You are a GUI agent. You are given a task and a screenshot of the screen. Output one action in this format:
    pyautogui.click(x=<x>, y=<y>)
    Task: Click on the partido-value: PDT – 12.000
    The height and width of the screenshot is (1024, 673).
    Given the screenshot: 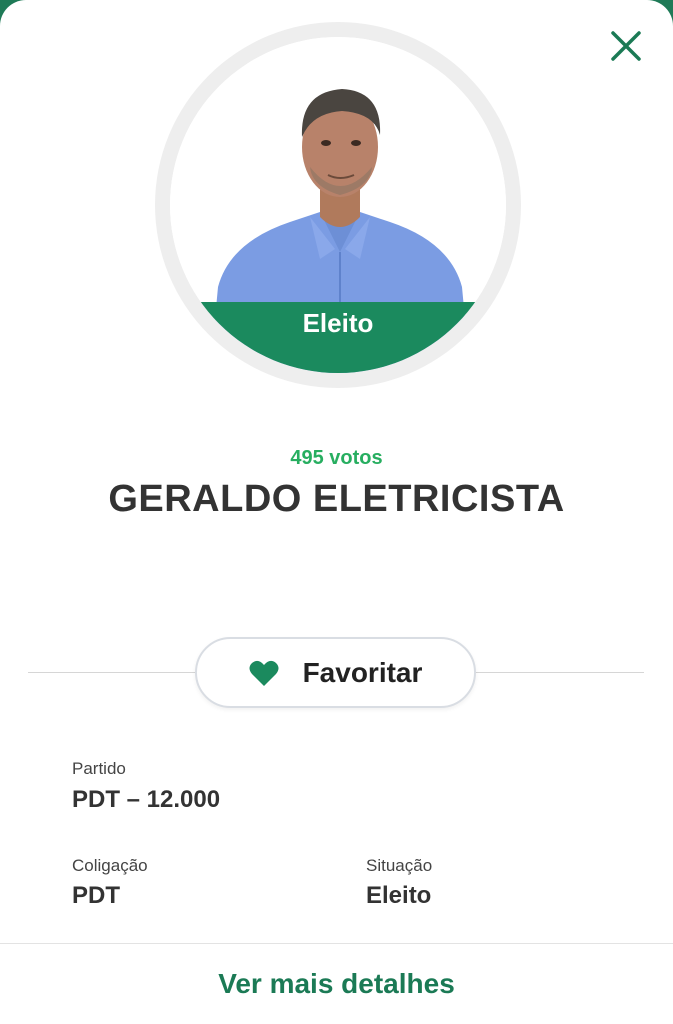 What is the action you would take?
    pyautogui.click(x=146, y=799)
    